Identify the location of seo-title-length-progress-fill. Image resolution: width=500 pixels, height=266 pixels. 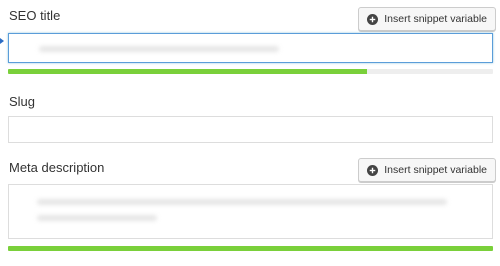
(187, 71).